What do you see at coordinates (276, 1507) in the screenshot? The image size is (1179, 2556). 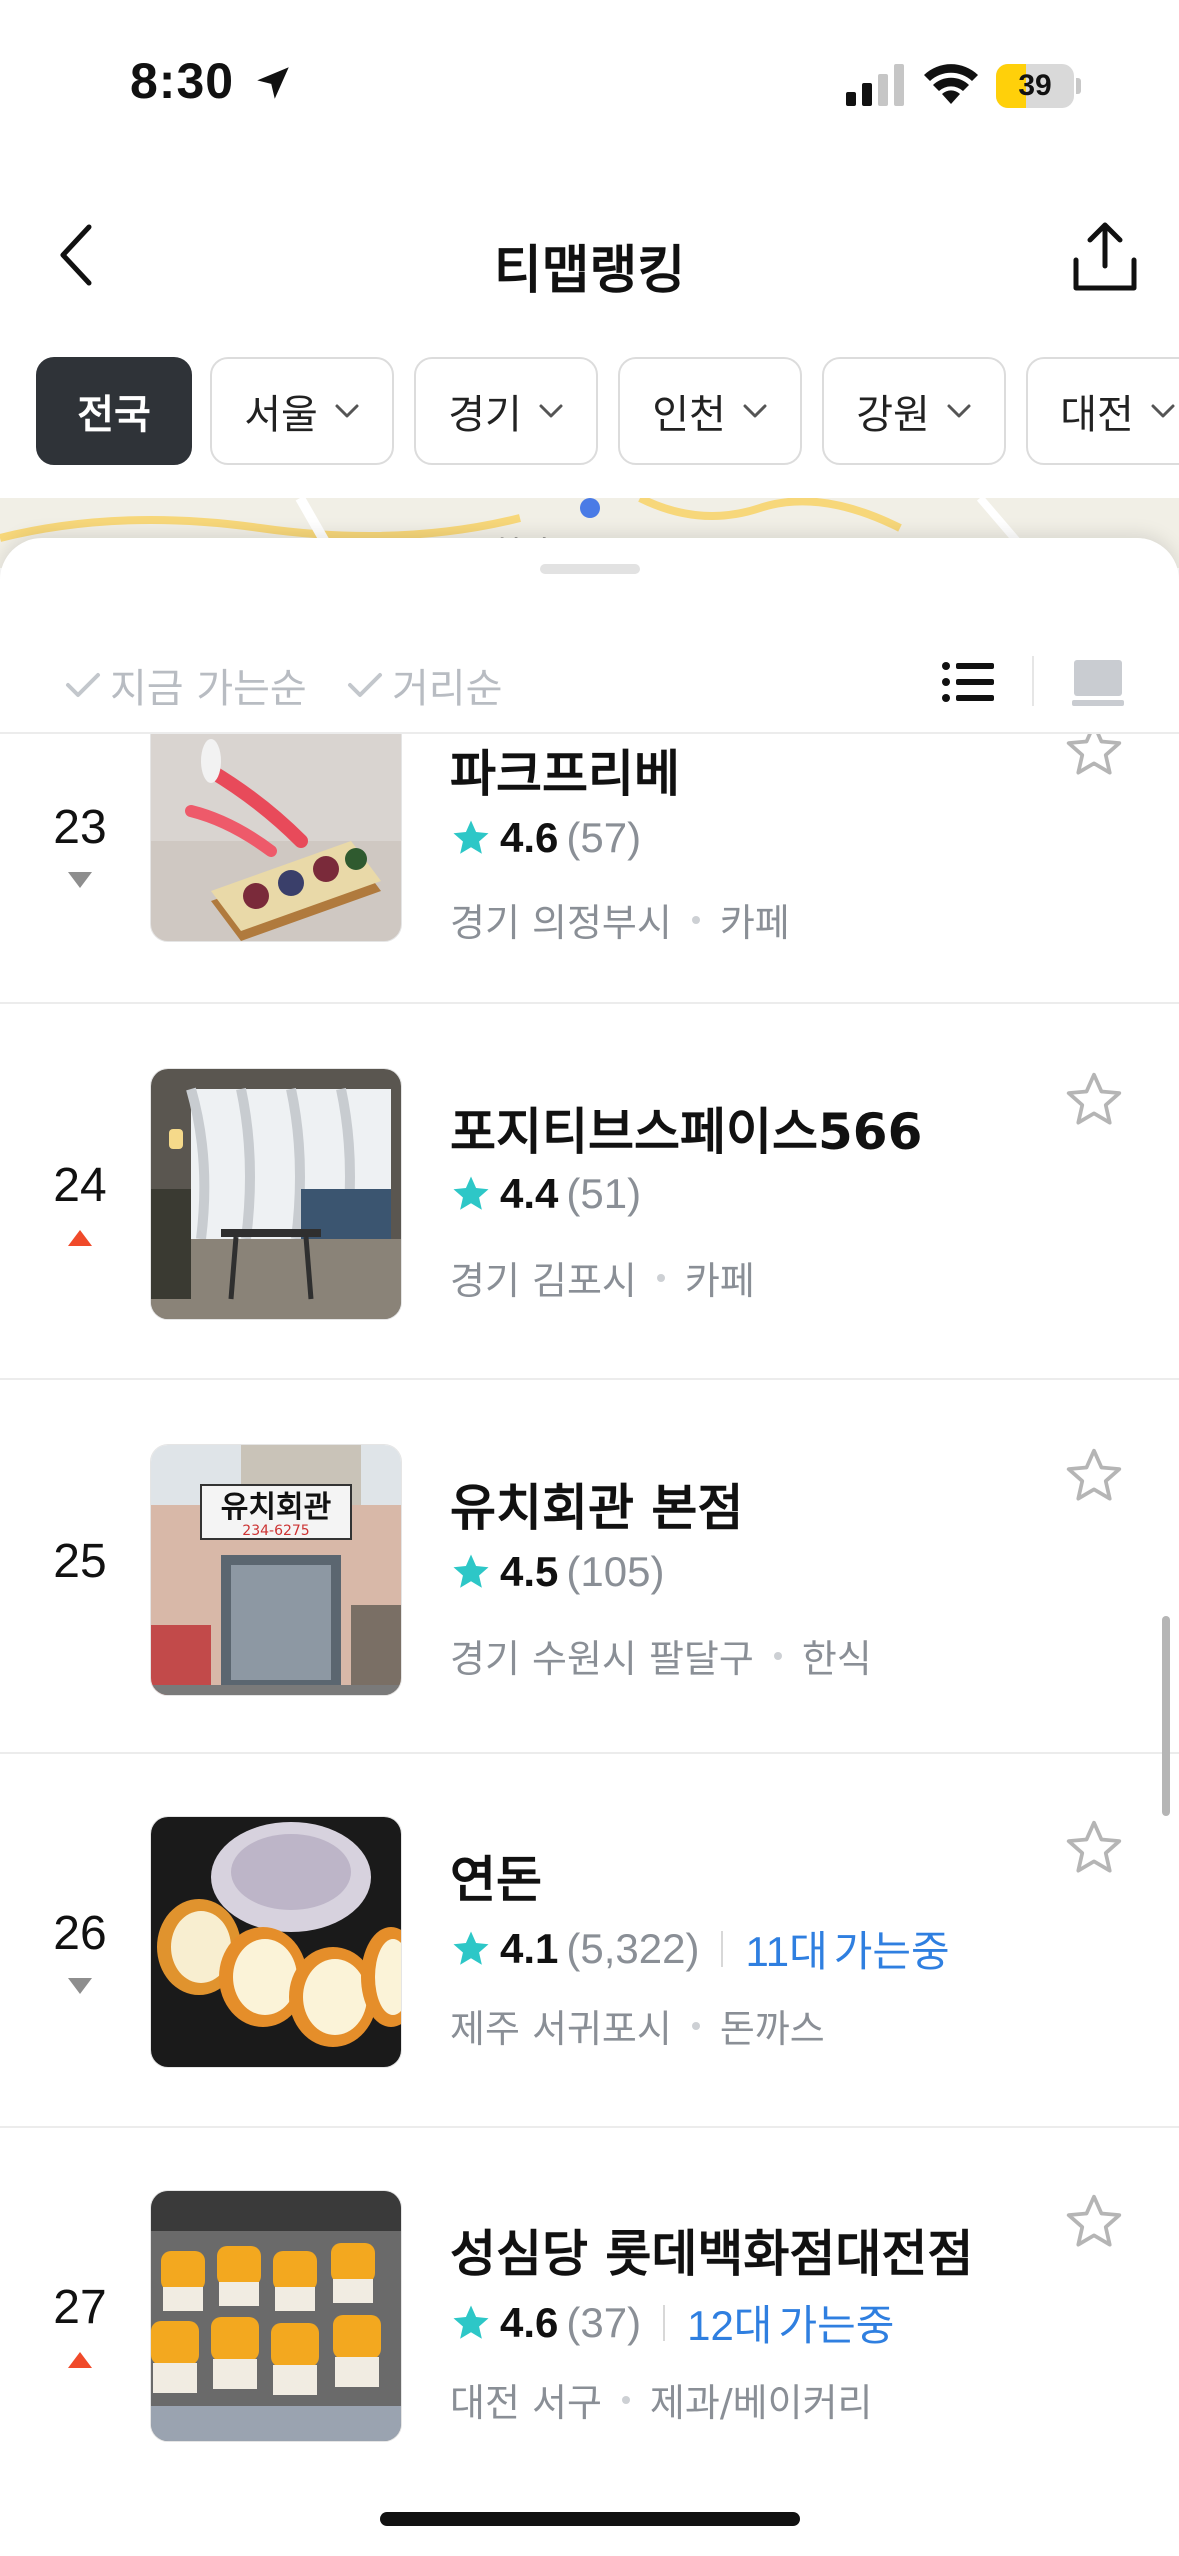 I see `shop-sign-text: 유치회관` at bounding box center [276, 1507].